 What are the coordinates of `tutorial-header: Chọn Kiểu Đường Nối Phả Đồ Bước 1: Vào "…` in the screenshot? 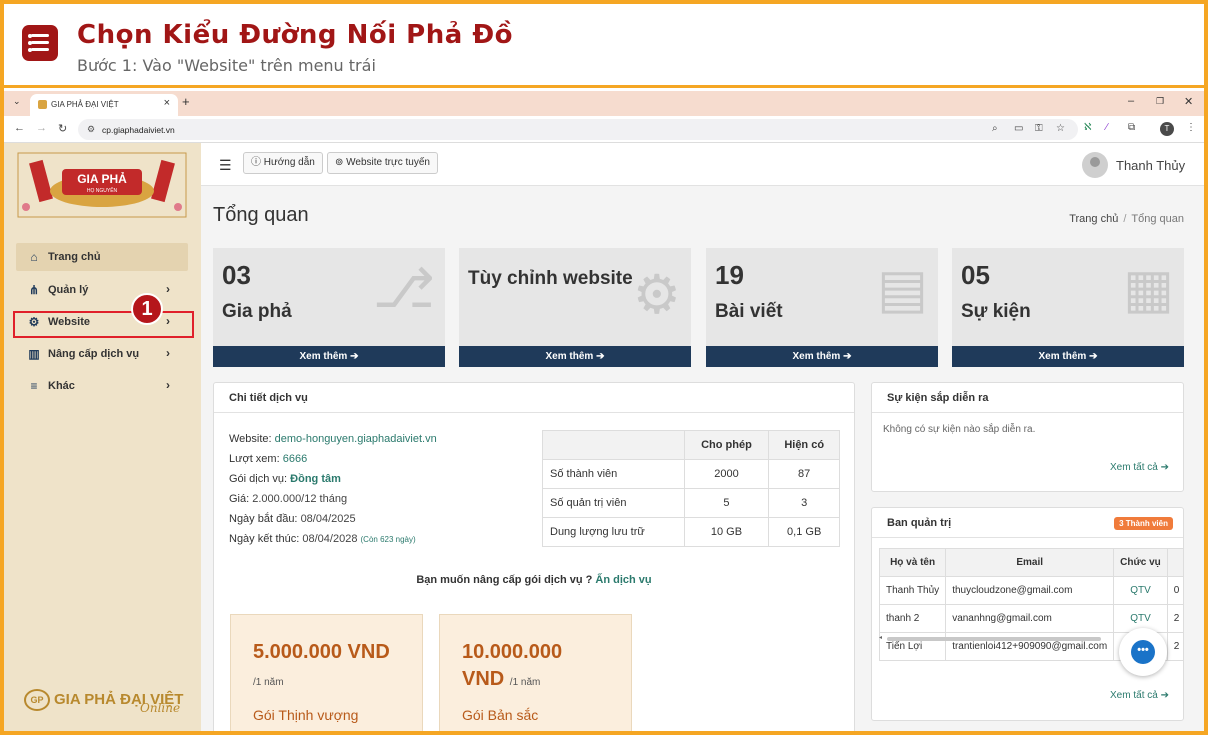 It's located at (604, 46).